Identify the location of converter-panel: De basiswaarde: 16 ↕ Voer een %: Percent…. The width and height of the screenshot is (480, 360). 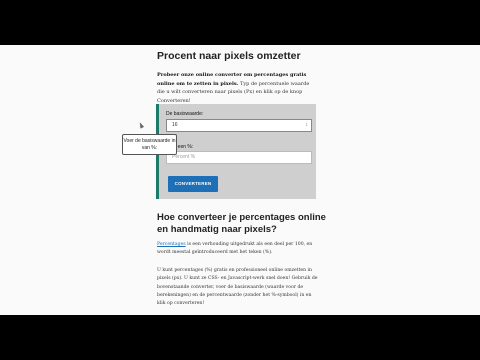
(236, 151).